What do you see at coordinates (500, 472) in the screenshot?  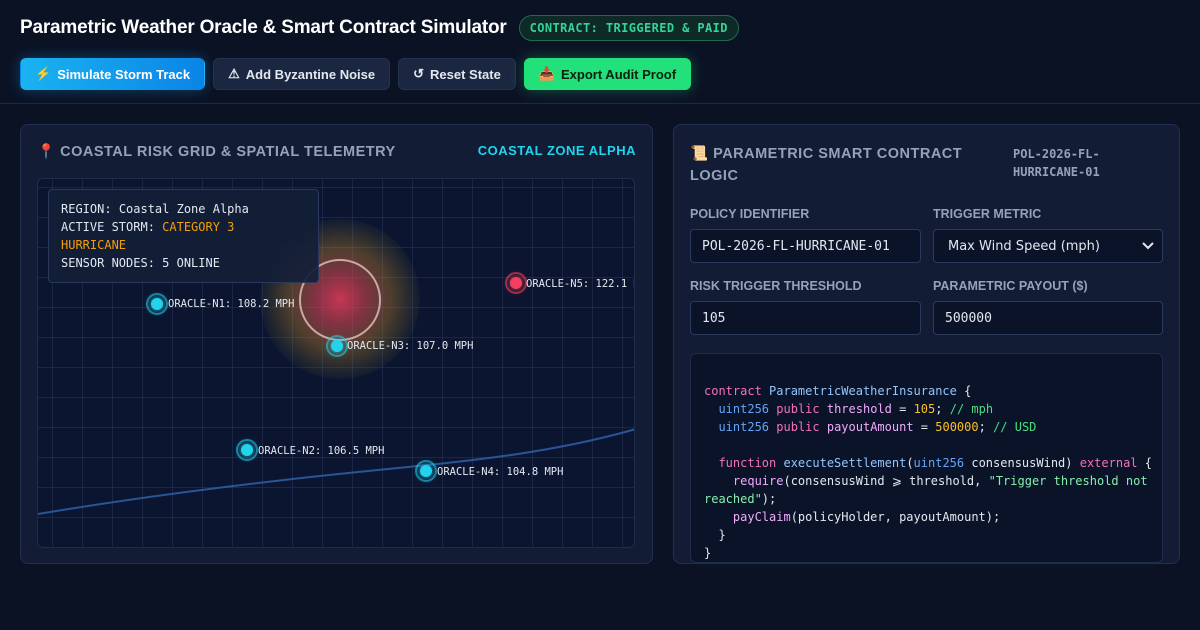 I see `oracle-node-n4-label: ORACLE-N4: 104.8 MPH` at bounding box center [500, 472].